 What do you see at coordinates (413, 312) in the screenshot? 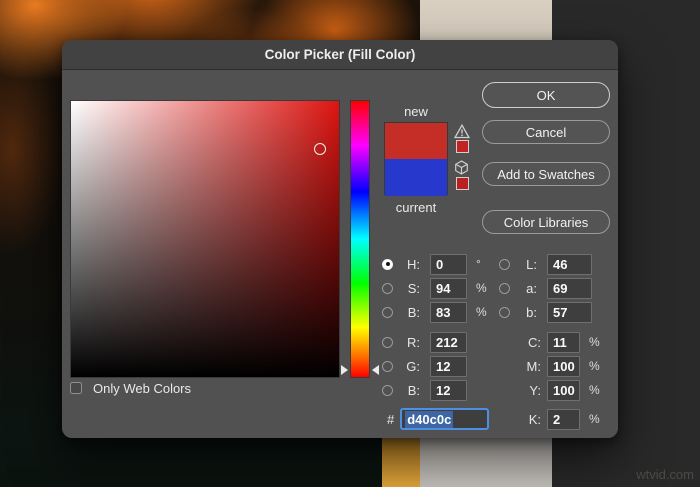
I see `brightness-label: B:` at bounding box center [413, 312].